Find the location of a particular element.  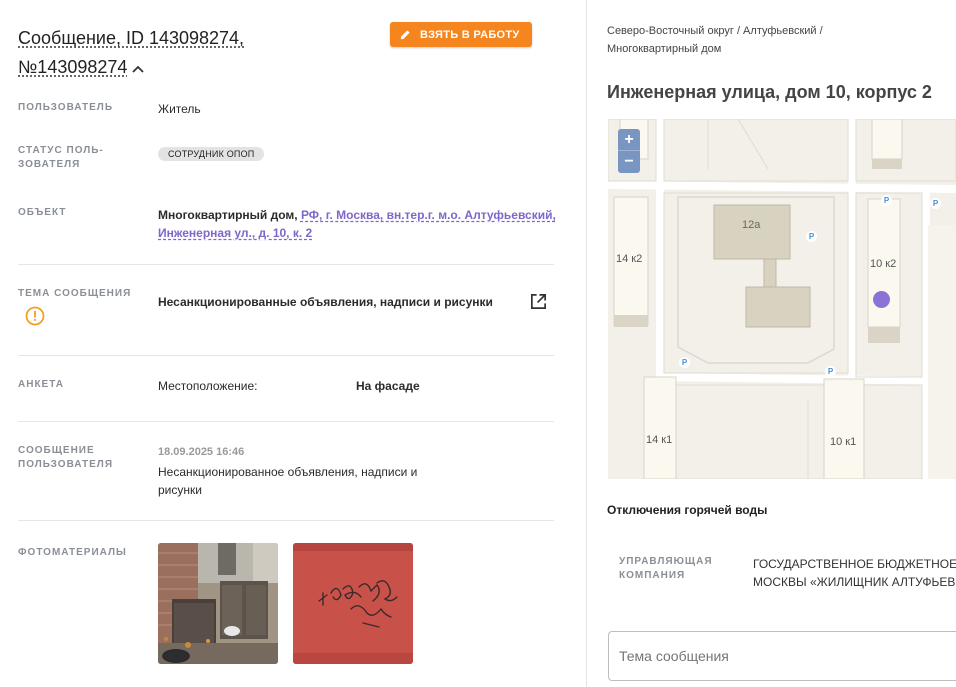

user-label: ПОЛЬЗОВАТЕЛЬ is located at coordinates (66, 107).